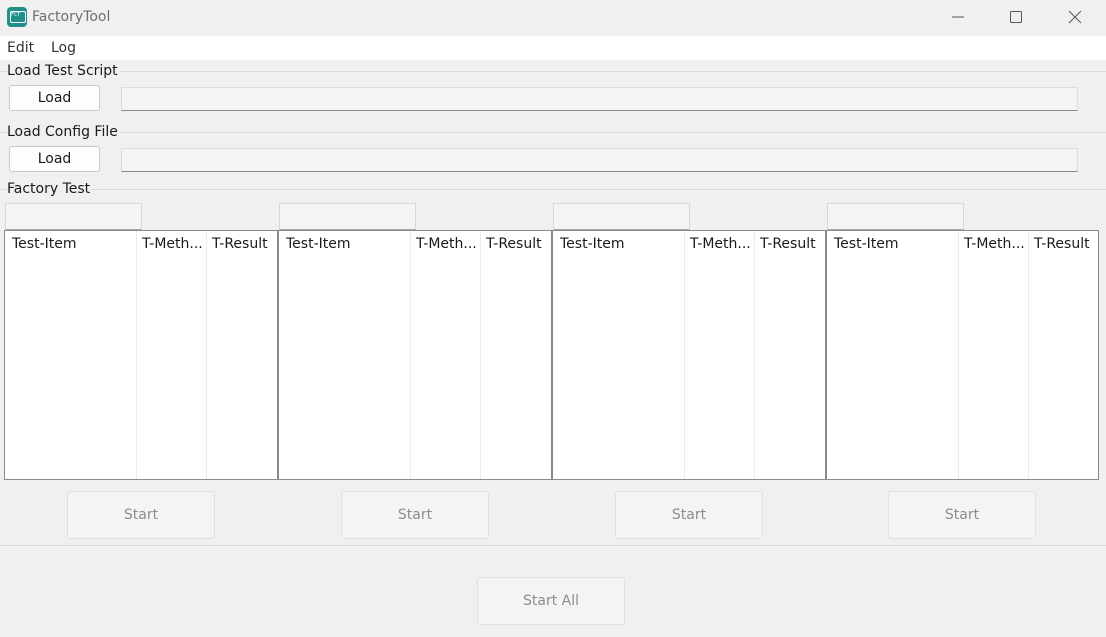 The width and height of the screenshot is (1106, 637). I want to click on menu-bar: Edit Log, so click(553, 48).